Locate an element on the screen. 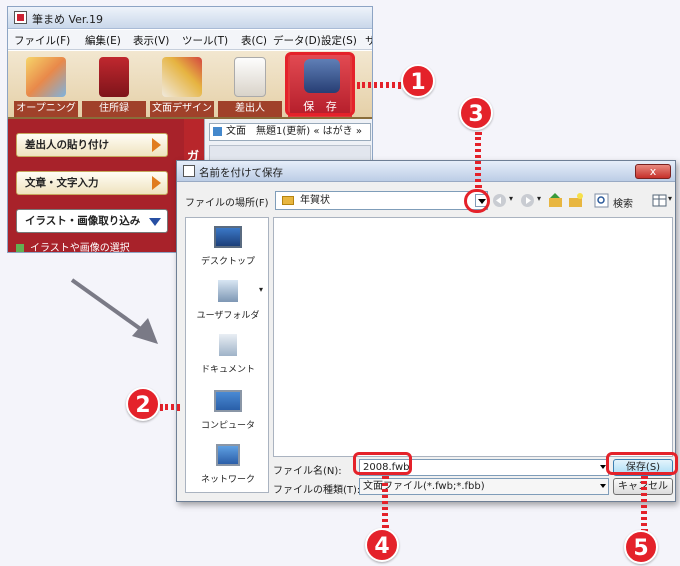 This screenshot has height=566, width=680. menu-settings: 設定(S) is located at coordinates (339, 40).